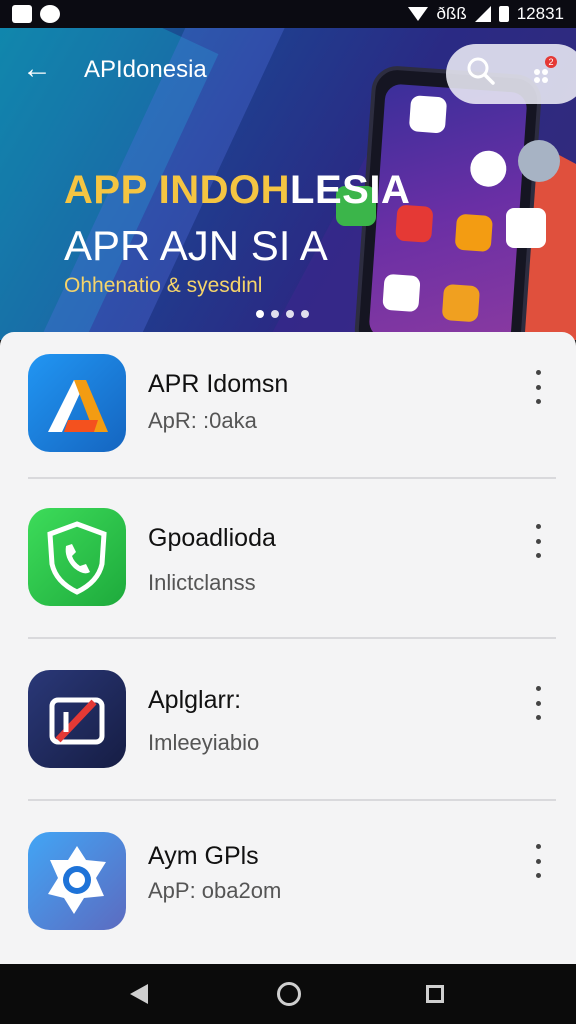  I want to click on hero-title-part2: LESIA, so click(350, 190).